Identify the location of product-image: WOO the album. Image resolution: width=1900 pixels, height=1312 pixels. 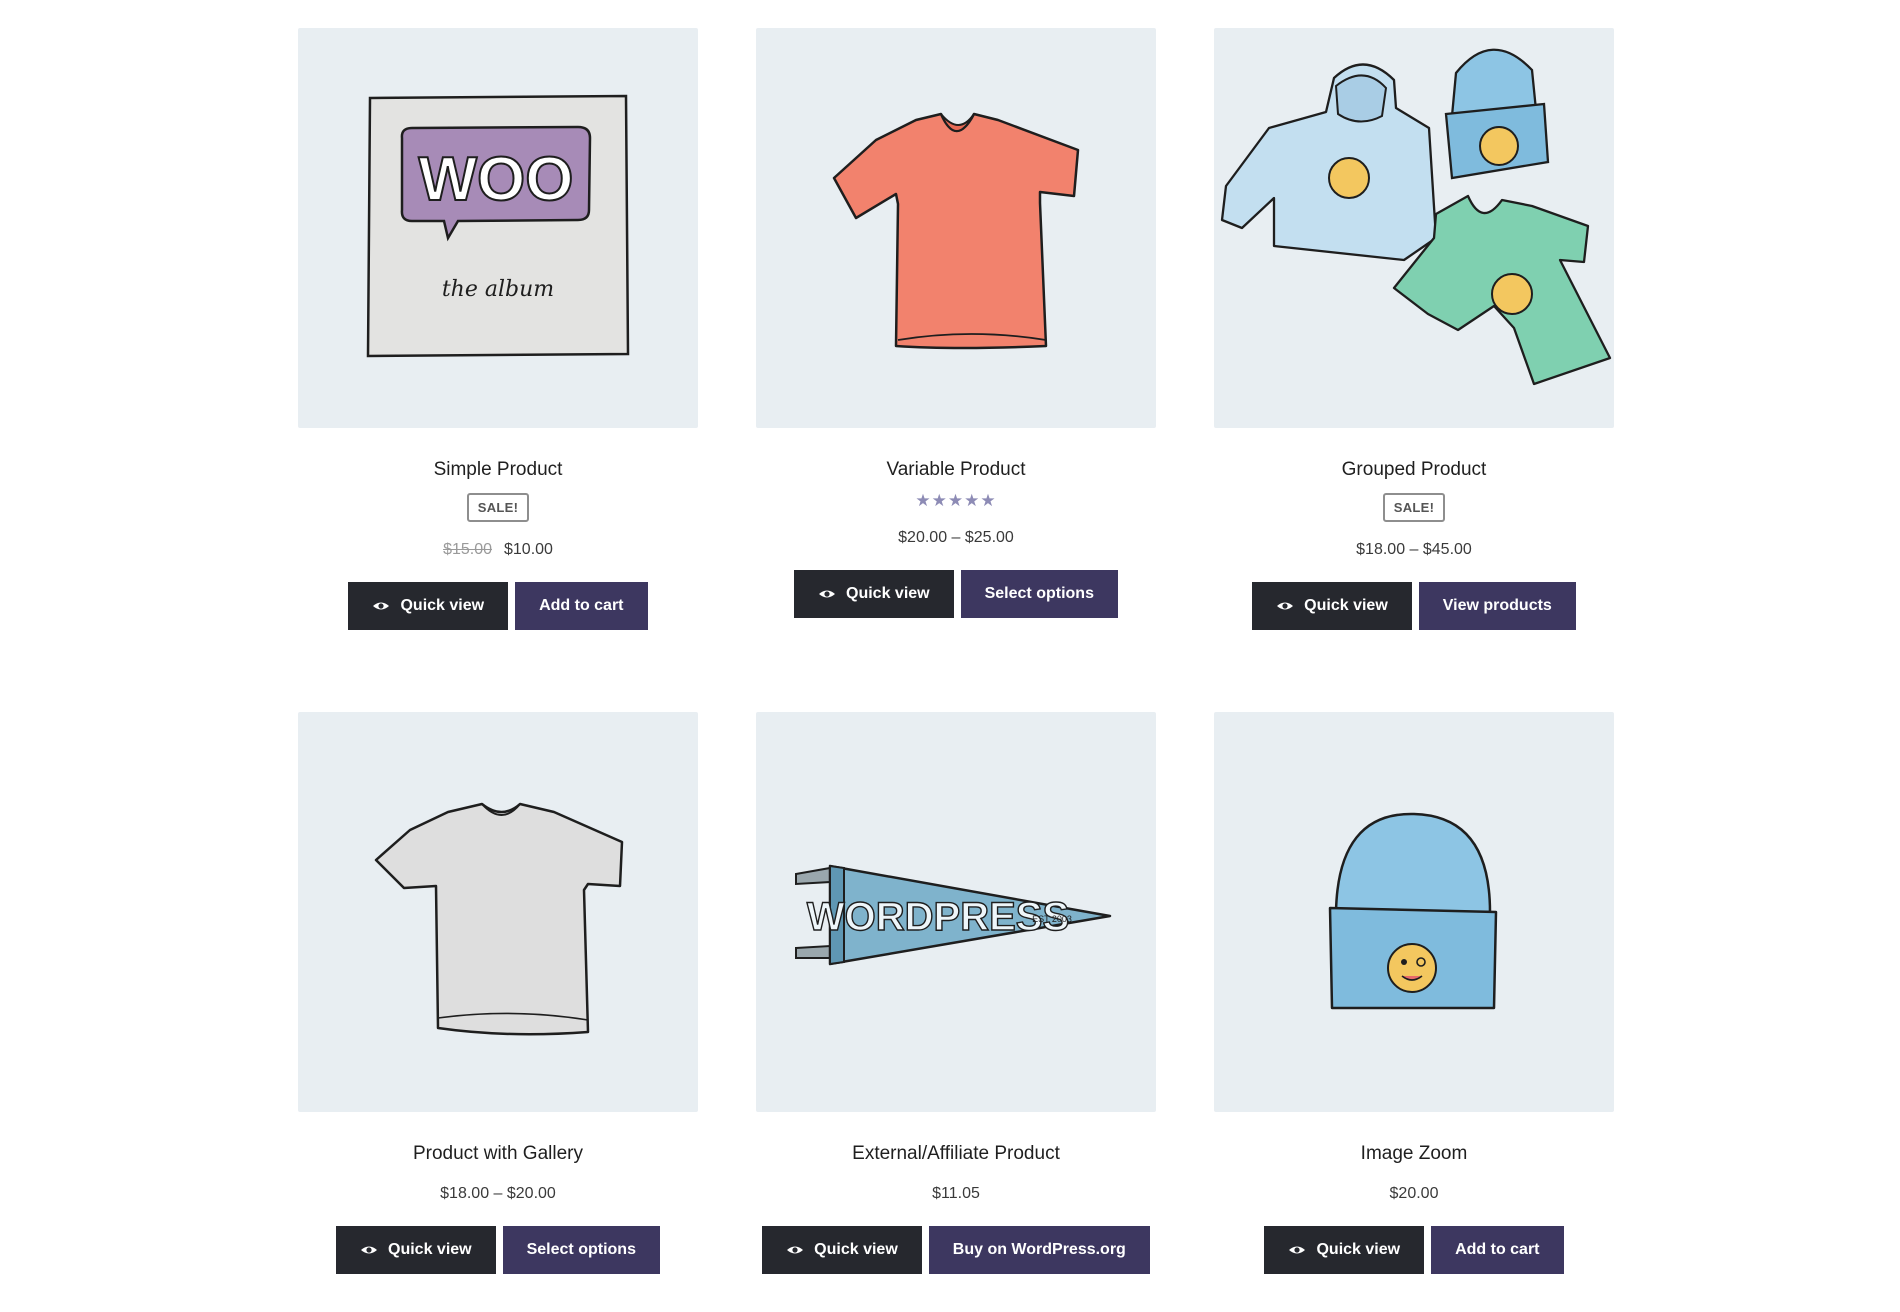
(498, 228).